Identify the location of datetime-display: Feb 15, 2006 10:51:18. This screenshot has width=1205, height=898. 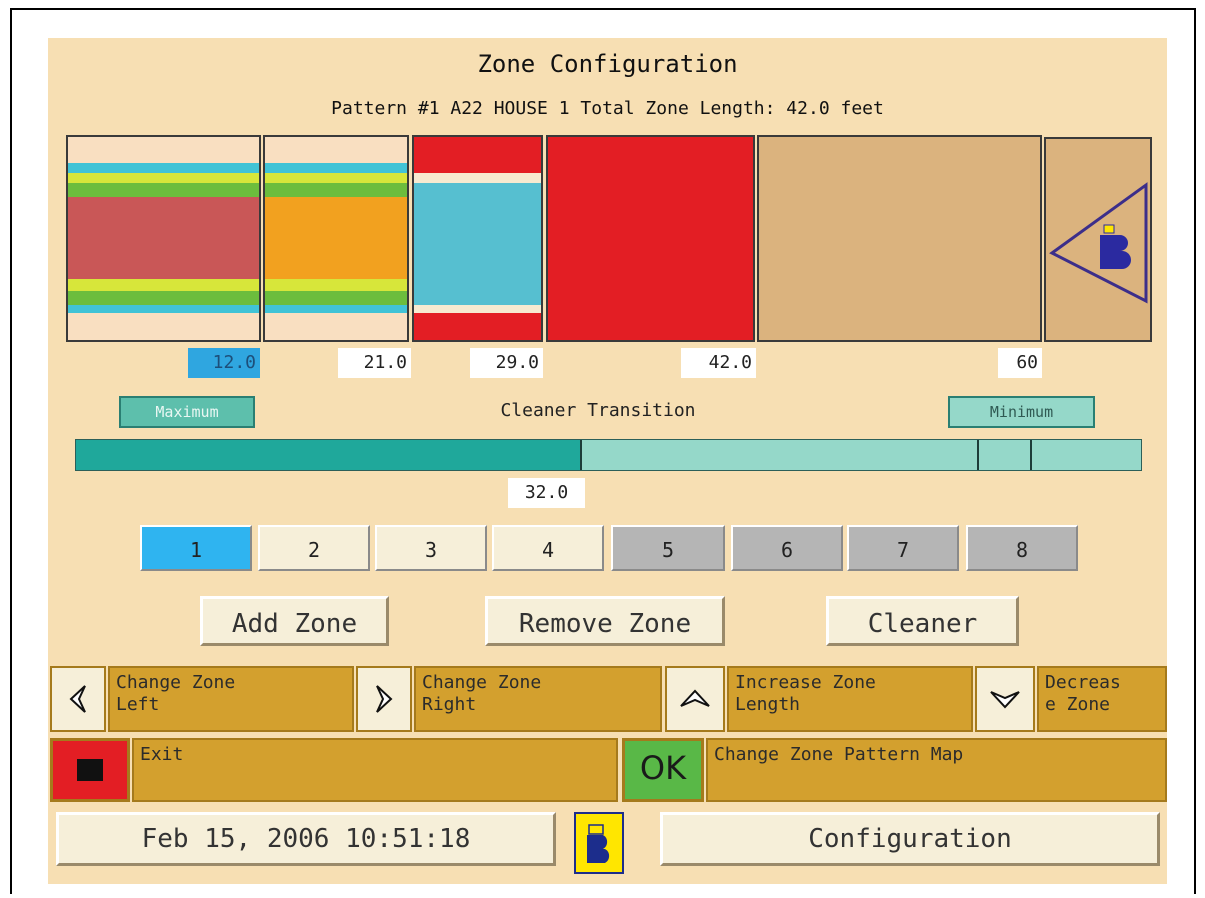
(306, 839).